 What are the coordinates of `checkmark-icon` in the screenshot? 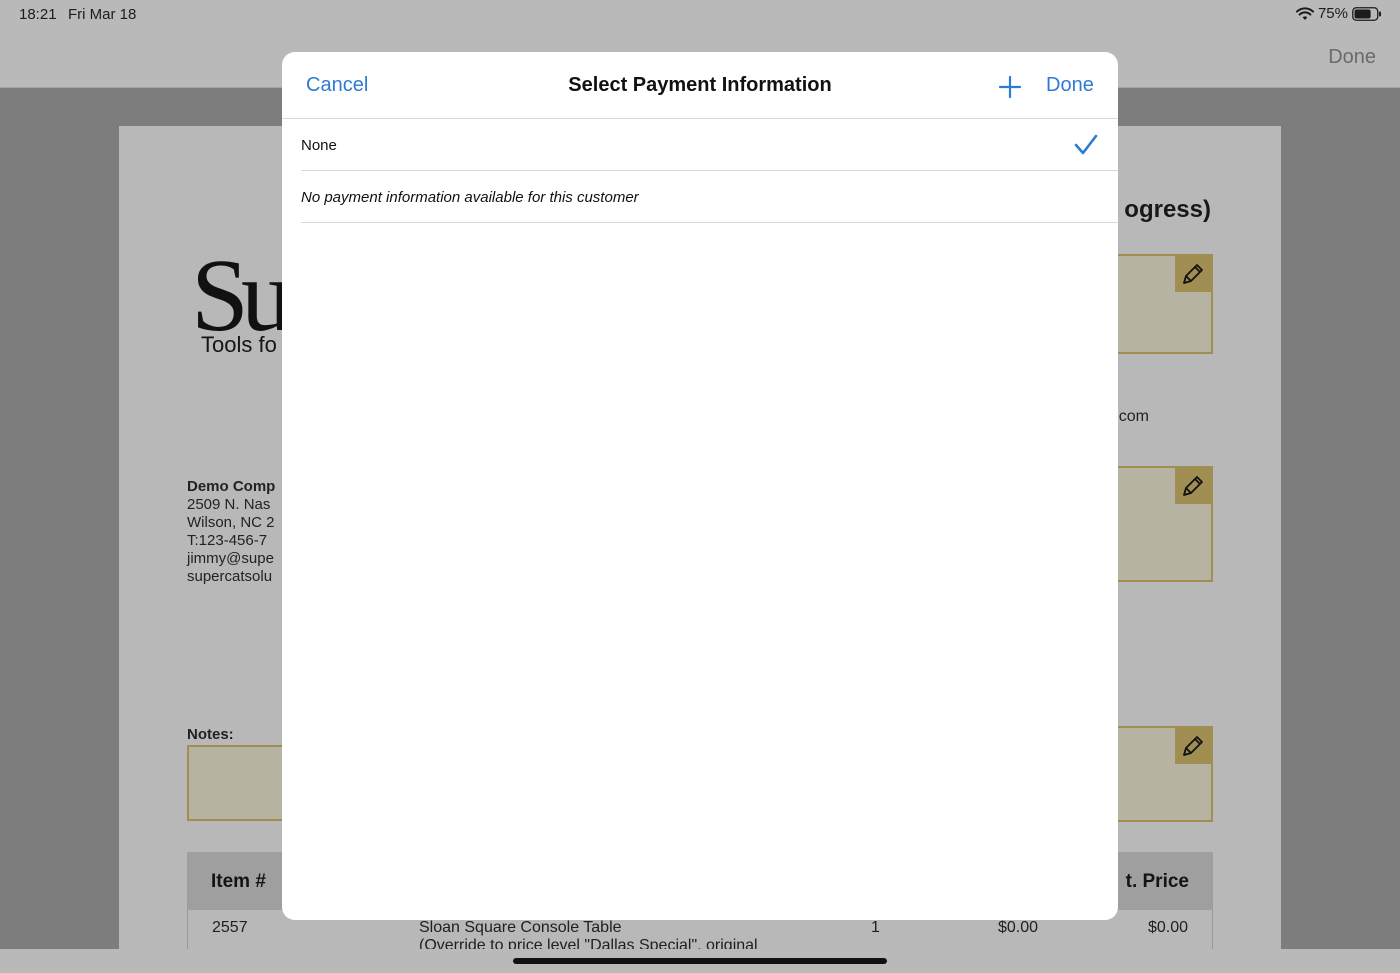 It's located at (1086, 147).